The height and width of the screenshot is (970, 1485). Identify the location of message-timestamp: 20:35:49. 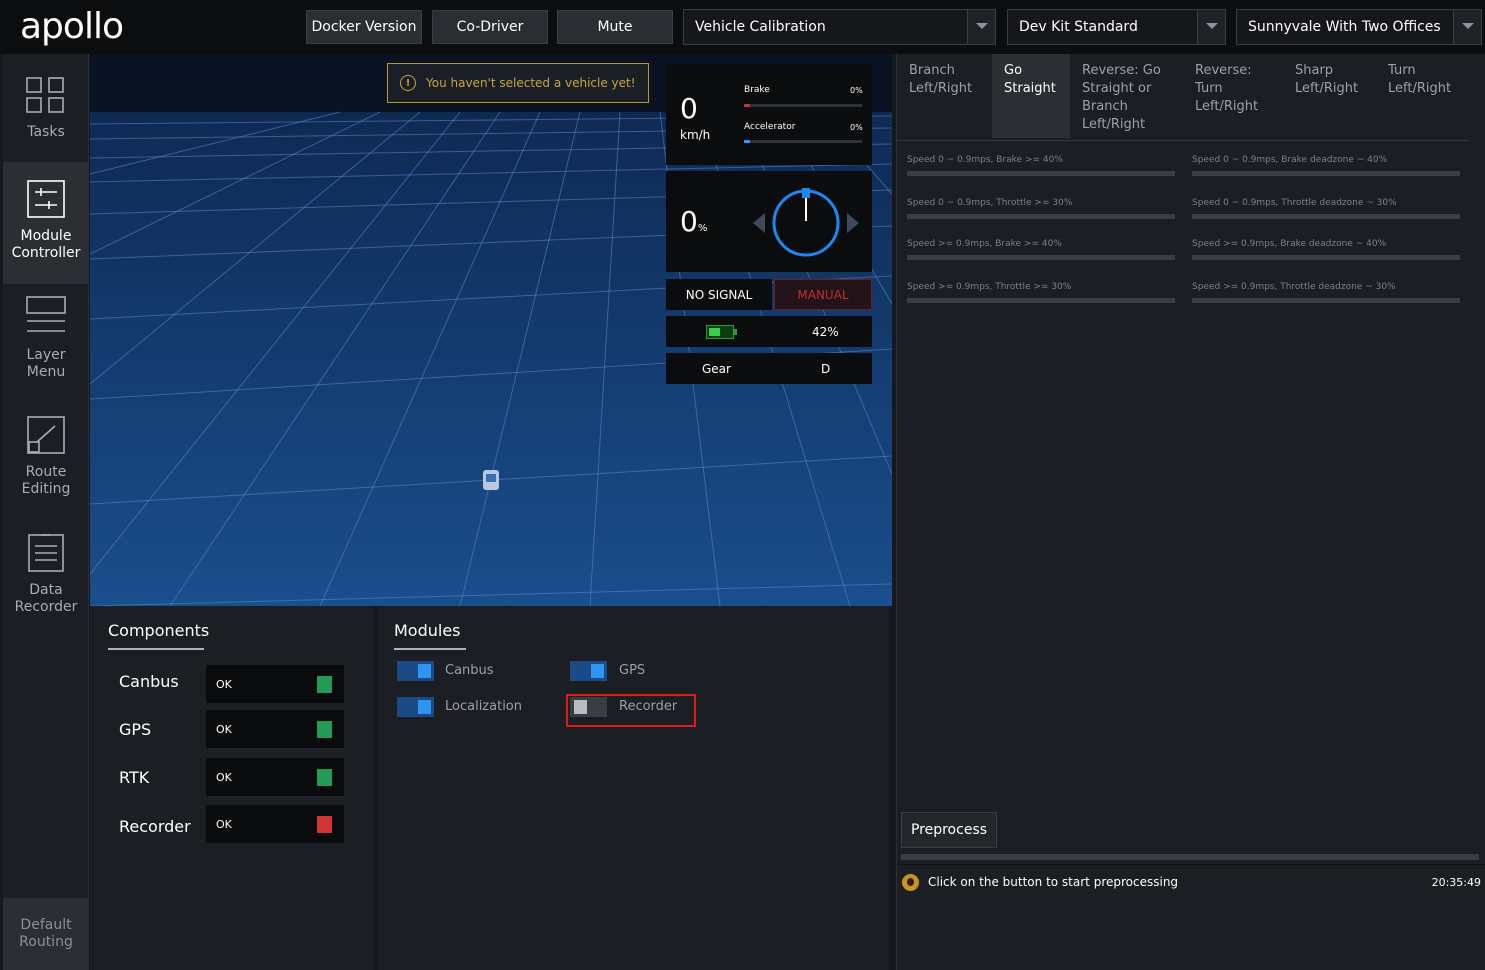
(1456, 882).